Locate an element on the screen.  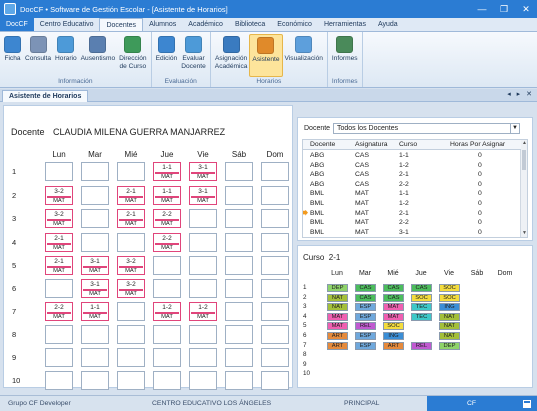
tab-doccf: DocCF is located at coordinates (17, 24).